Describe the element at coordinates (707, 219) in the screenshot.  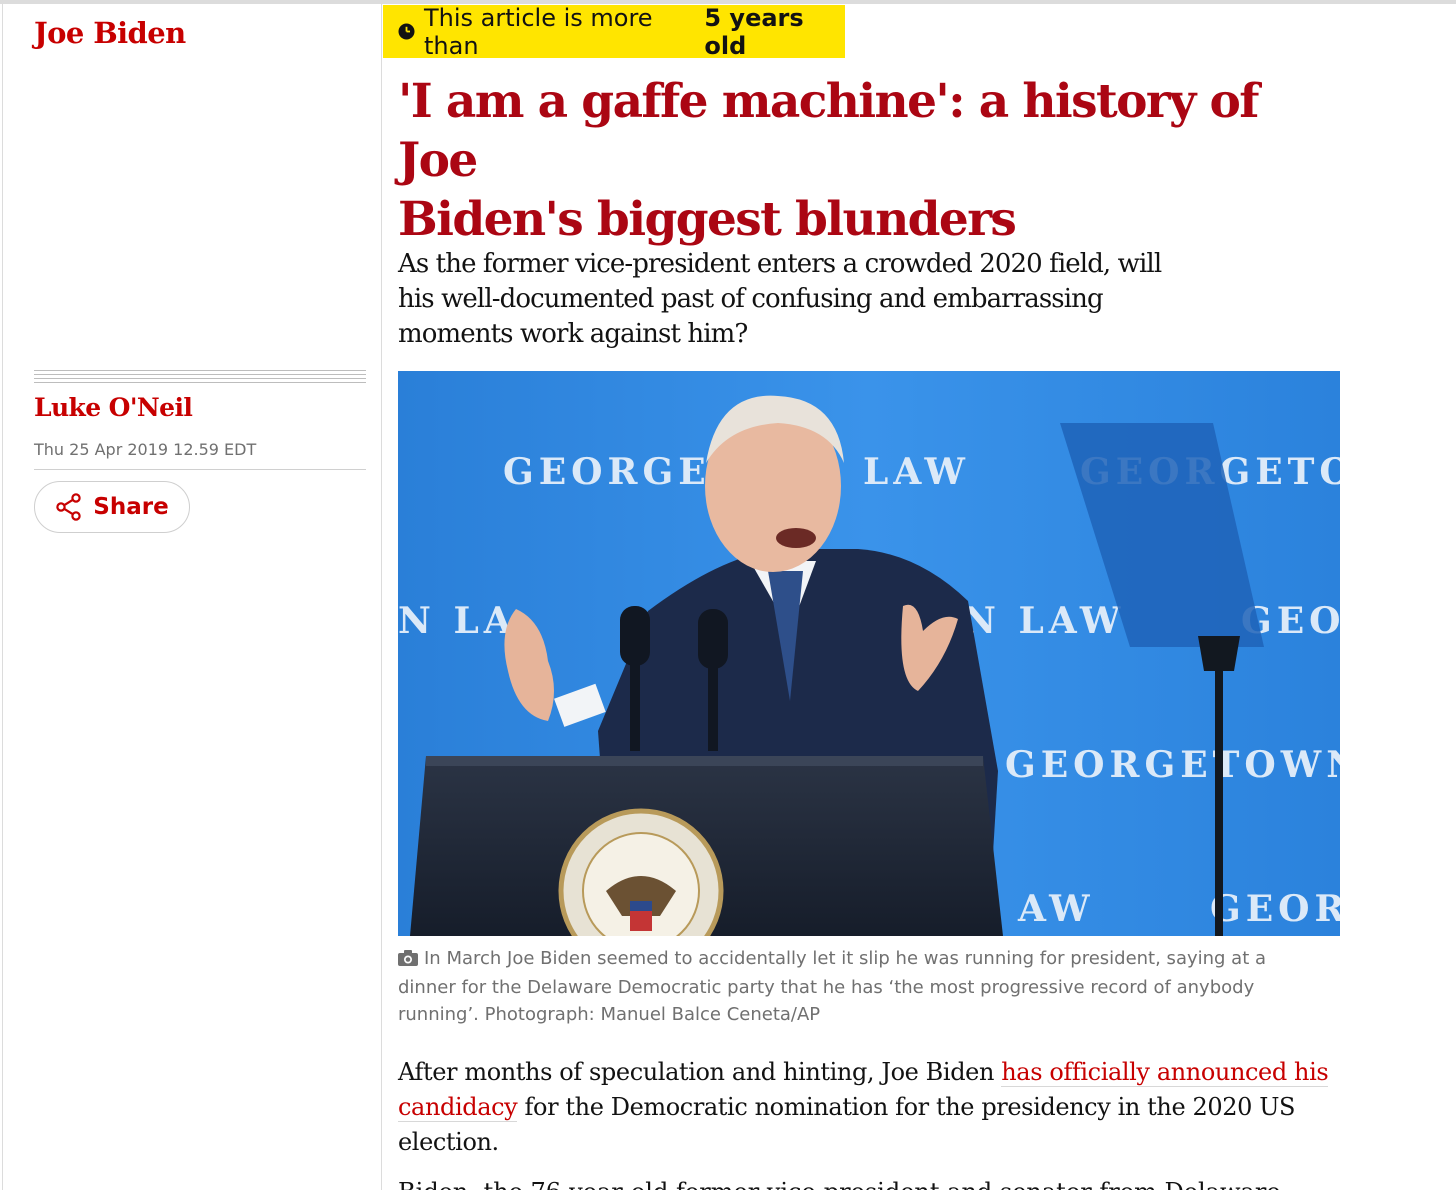
I see `headline-line-2: Biden's biggest blunders` at that location.